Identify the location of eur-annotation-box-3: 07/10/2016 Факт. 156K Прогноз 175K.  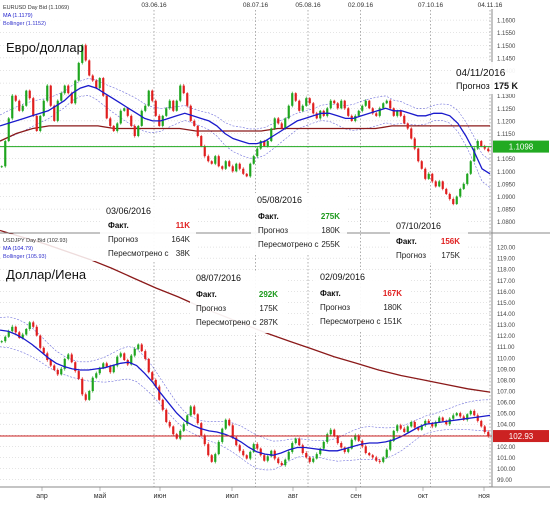
(429, 241).